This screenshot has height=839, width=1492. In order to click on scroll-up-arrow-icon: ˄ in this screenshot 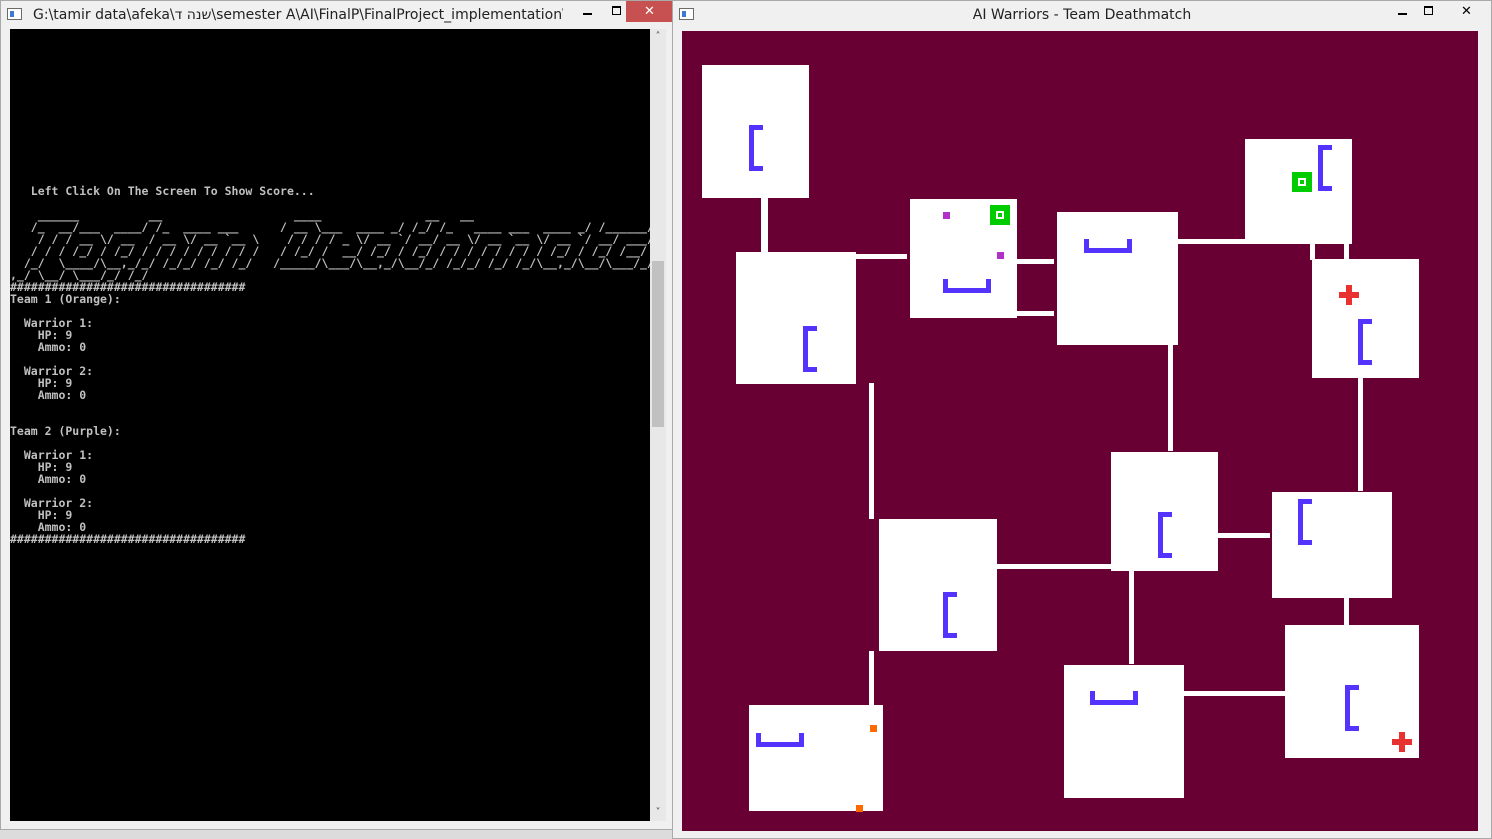, I will do `click(658, 37)`.